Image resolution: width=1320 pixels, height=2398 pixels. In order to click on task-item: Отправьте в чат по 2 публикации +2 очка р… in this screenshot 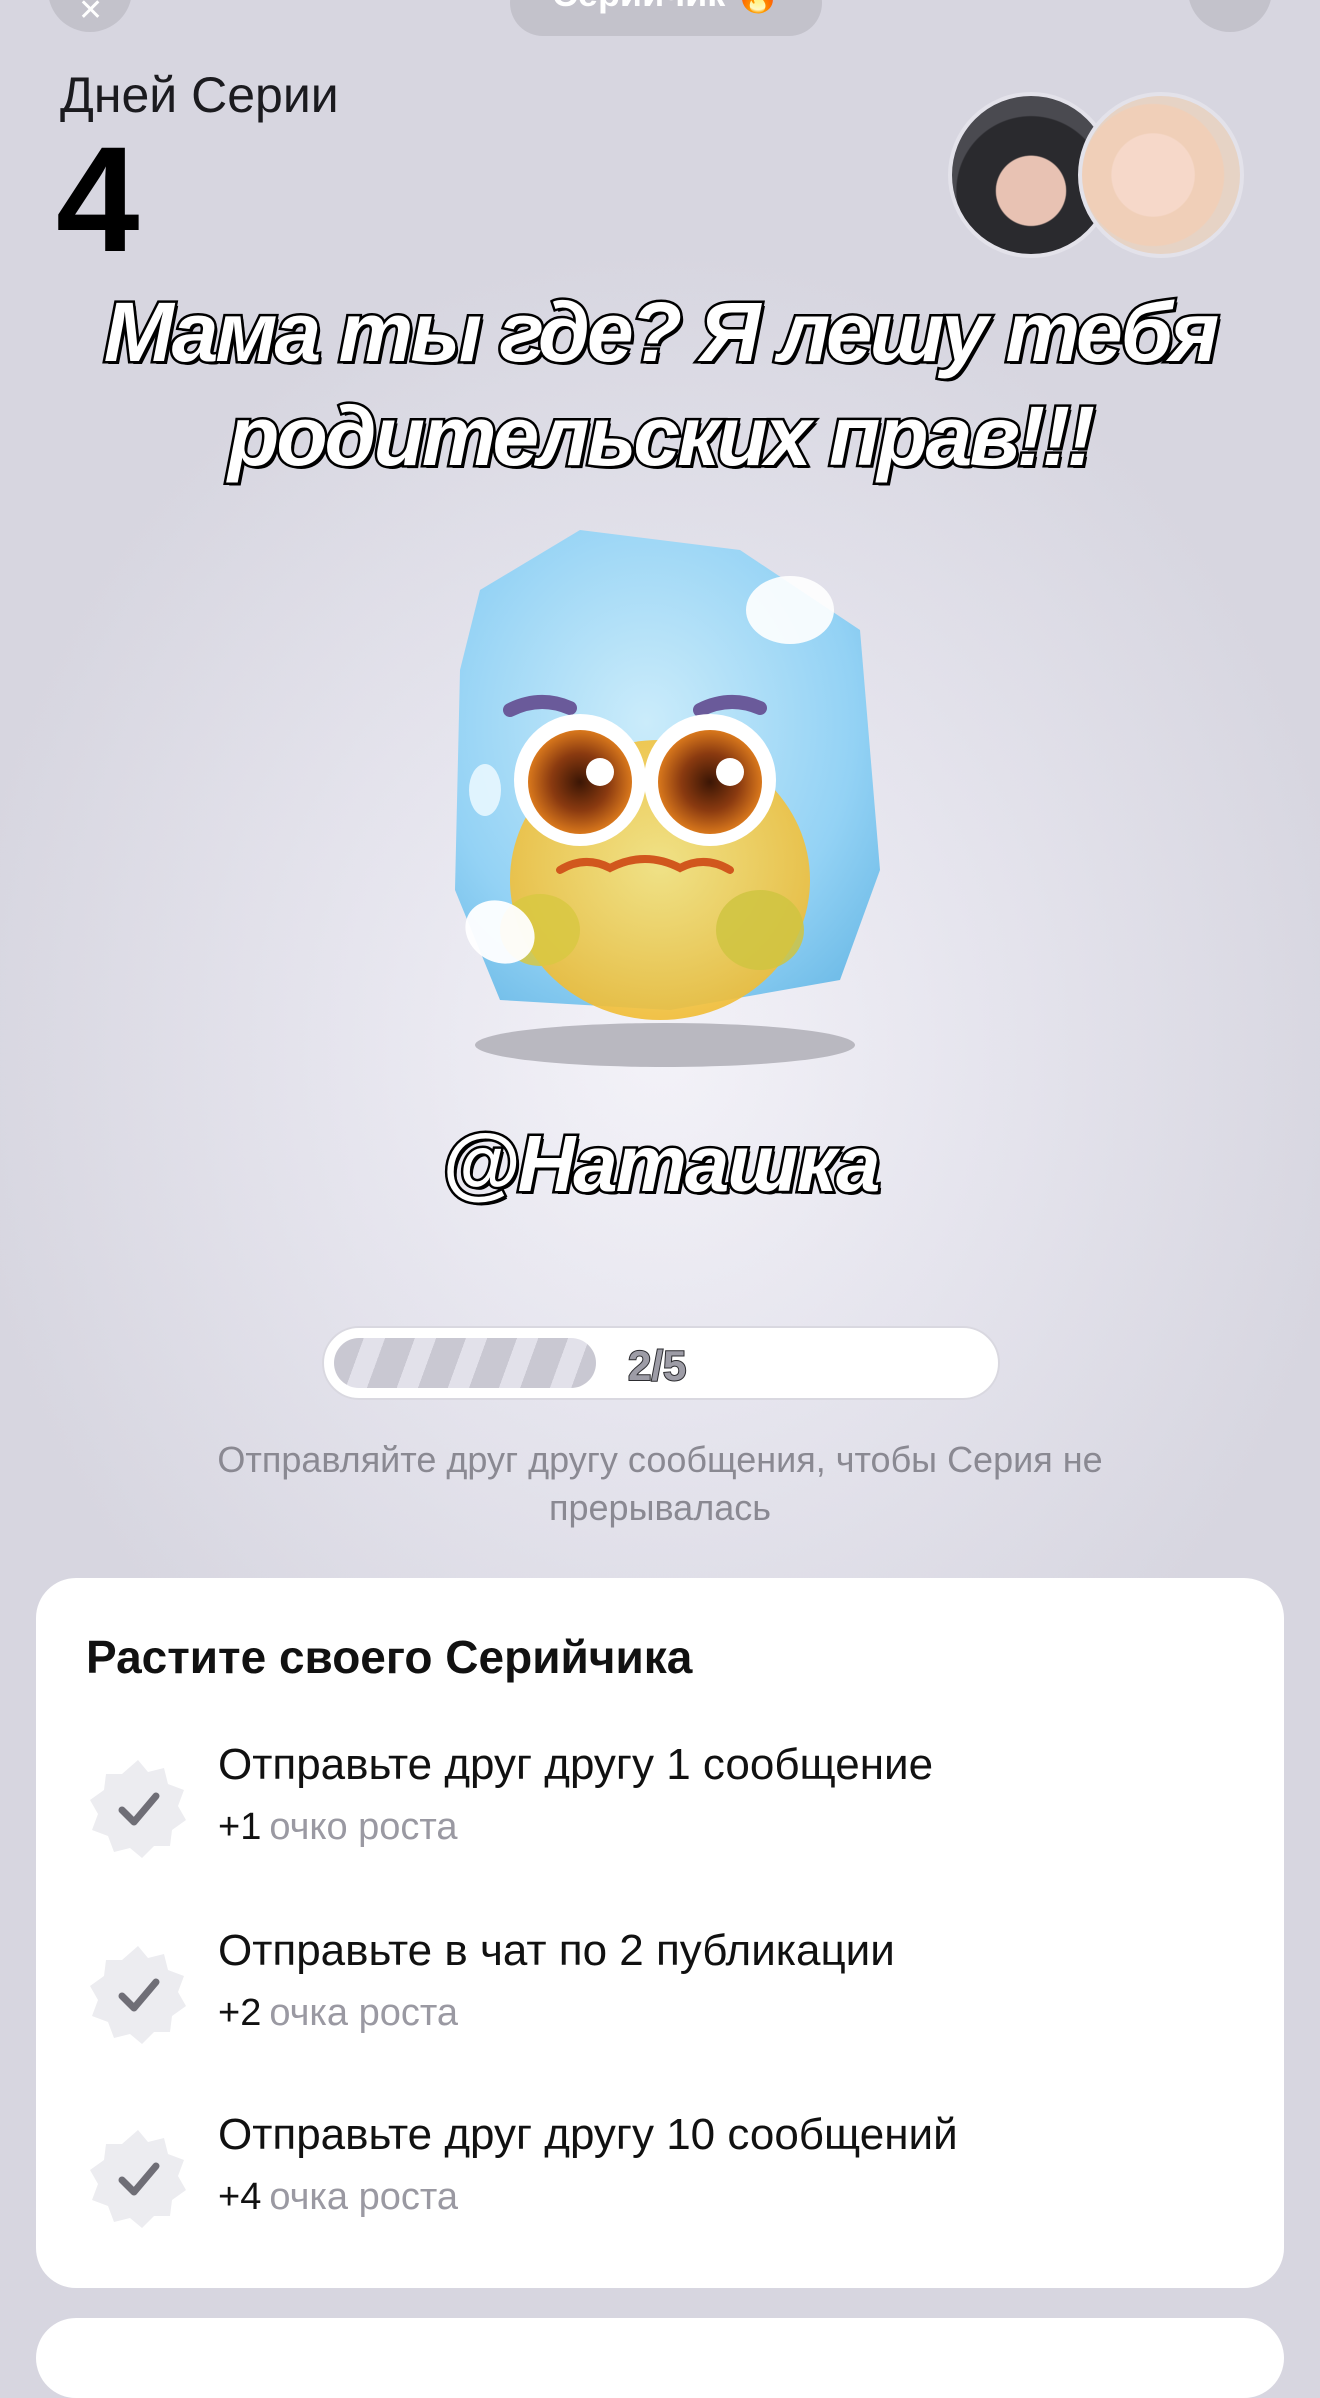, I will do `click(661, 1991)`.